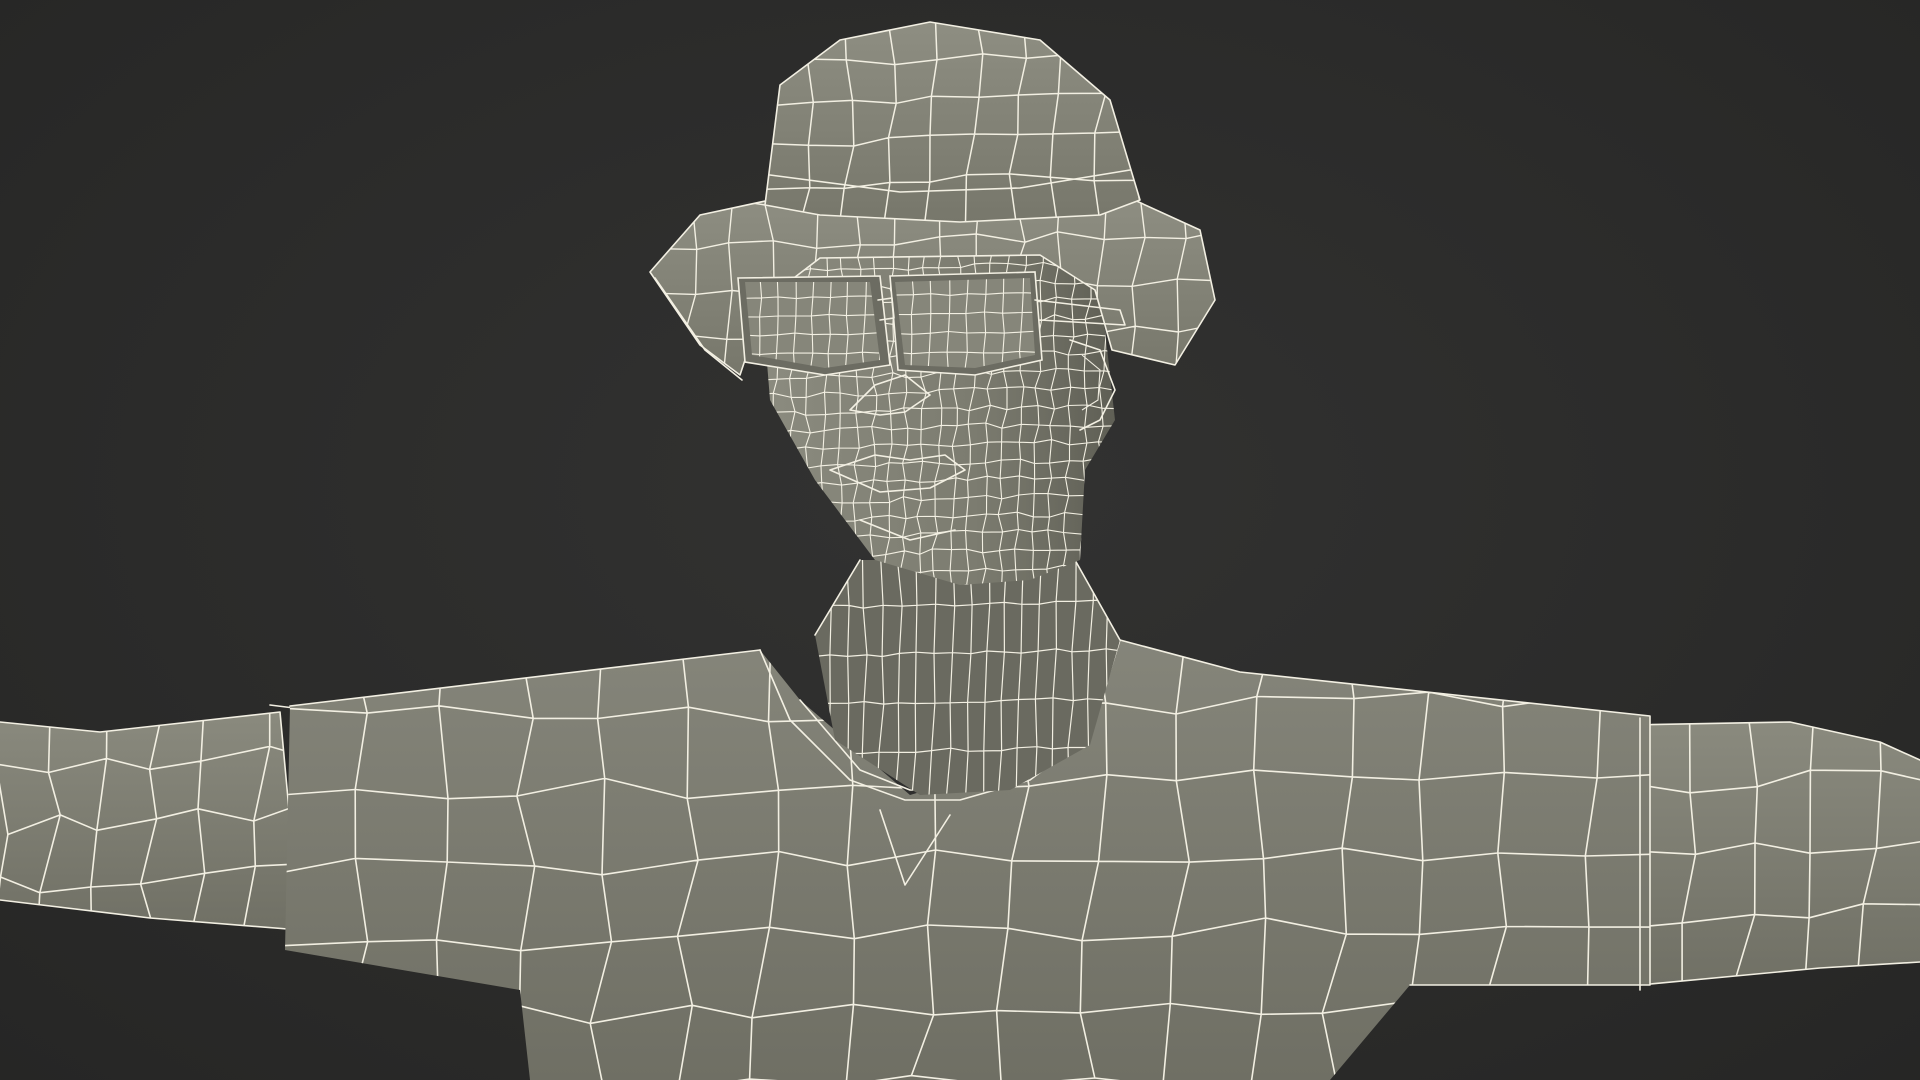 This screenshot has width=1920, height=1080. What do you see at coordinates (952, 122) in the screenshot?
I see `hat-crown` at bounding box center [952, 122].